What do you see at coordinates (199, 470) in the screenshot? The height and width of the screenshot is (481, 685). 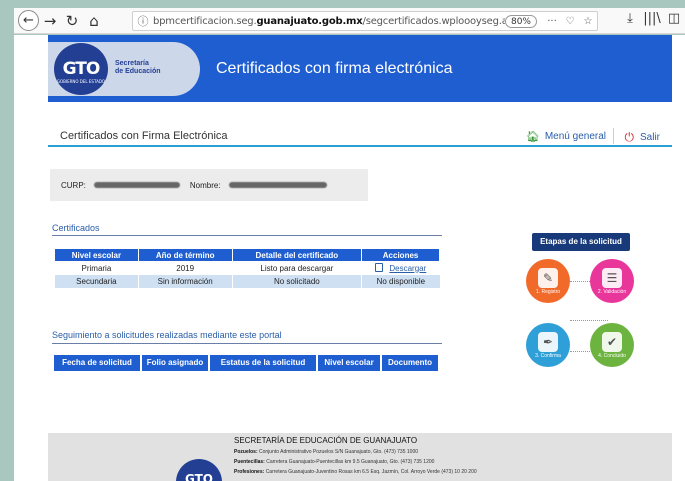 I see `footer-logo: GTO` at bounding box center [199, 470].